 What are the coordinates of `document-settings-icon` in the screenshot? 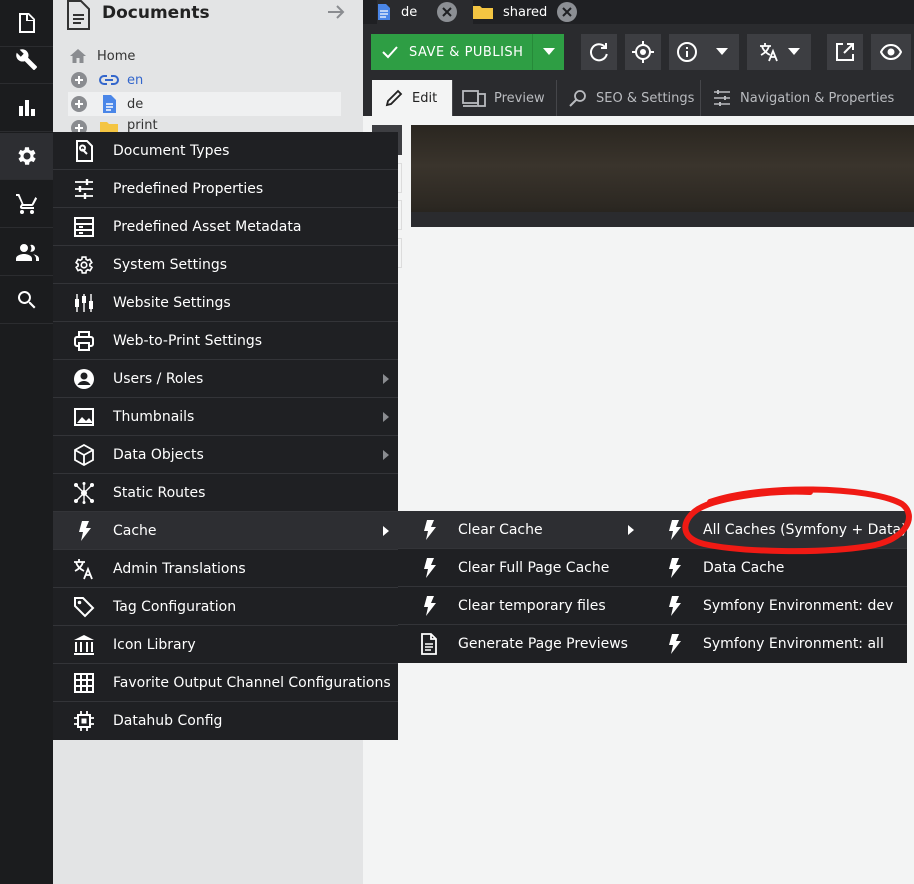 It's located at (84, 150).